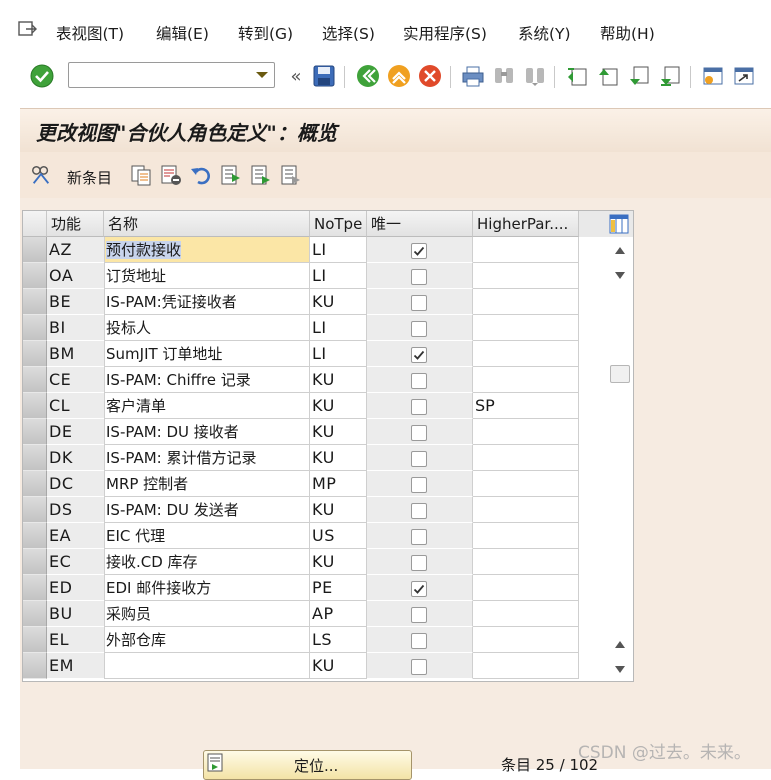 This screenshot has width=771, height=780. What do you see at coordinates (89, 177) in the screenshot?
I see `new-entries-button: 新条目` at bounding box center [89, 177].